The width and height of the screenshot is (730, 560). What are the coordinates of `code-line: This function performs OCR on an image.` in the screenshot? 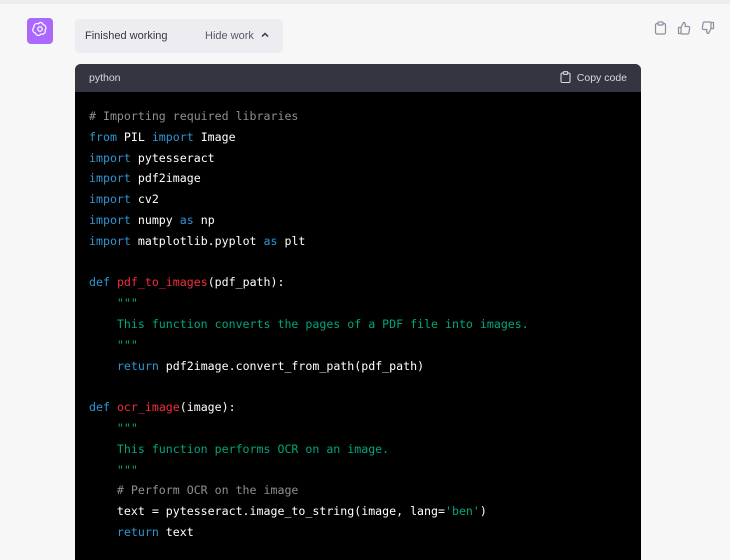 It's located at (365, 449).